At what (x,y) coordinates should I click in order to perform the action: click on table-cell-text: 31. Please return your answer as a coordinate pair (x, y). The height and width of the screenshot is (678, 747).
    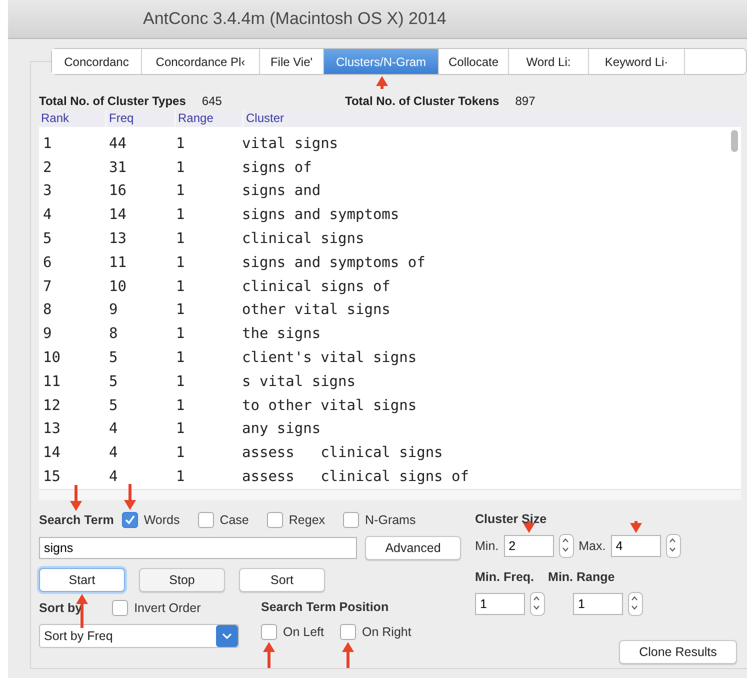
    Looking at the image, I should click on (118, 168).